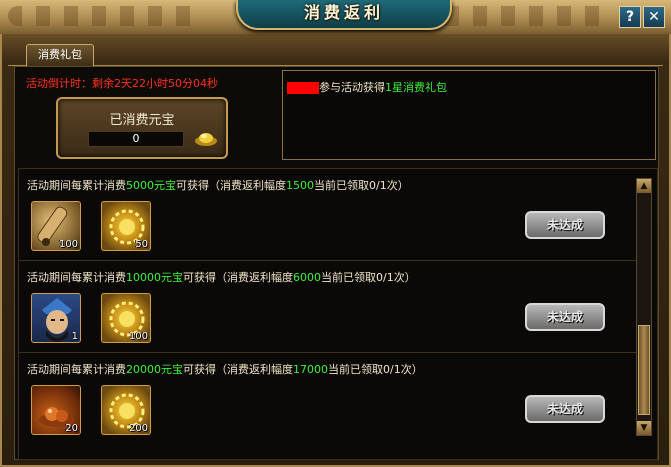 This screenshot has width=671, height=467. What do you see at coordinates (71, 428) in the screenshot?
I see `reward-qty: 20` at bounding box center [71, 428].